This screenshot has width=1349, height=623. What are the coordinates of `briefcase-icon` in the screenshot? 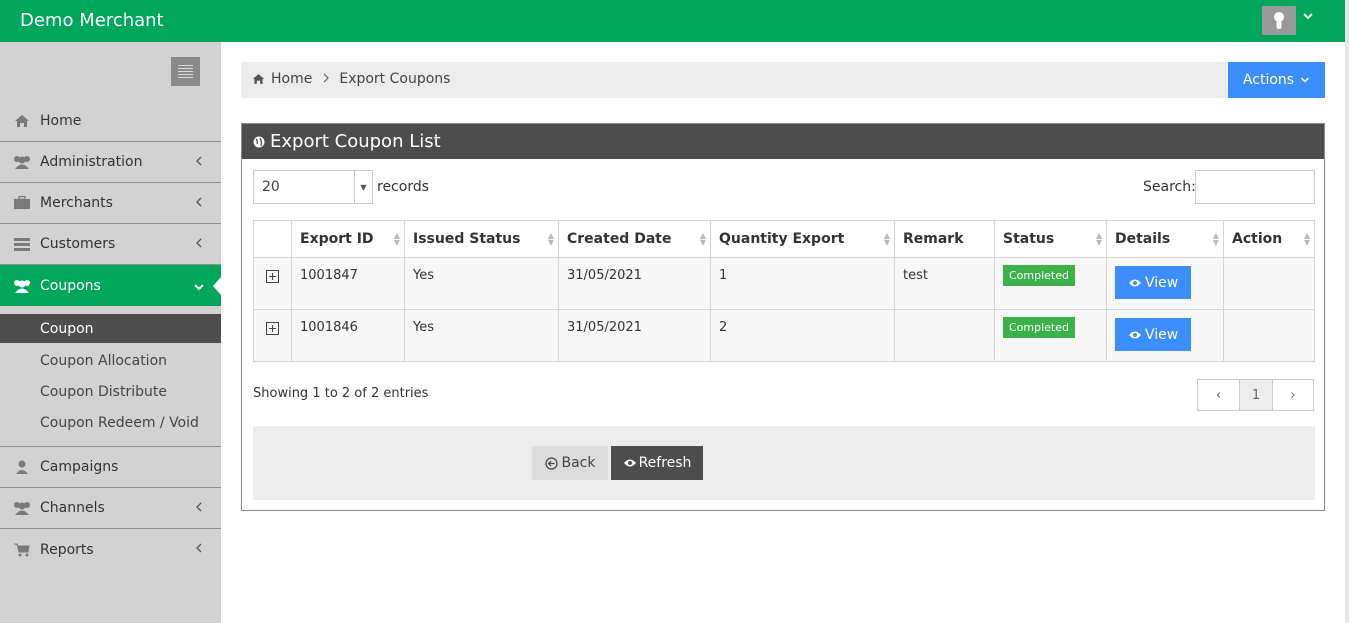 It's located at (22, 203).